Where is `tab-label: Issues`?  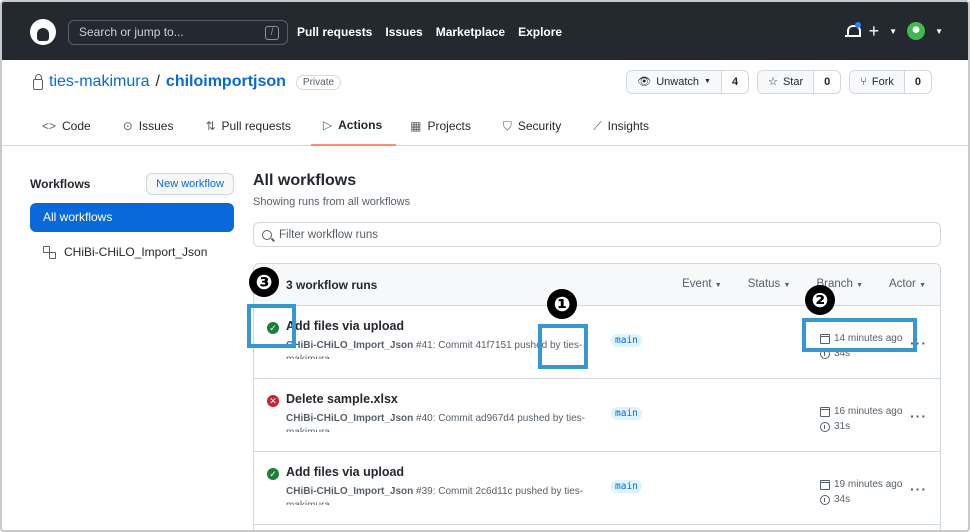 tab-label: Issues is located at coordinates (156, 126).